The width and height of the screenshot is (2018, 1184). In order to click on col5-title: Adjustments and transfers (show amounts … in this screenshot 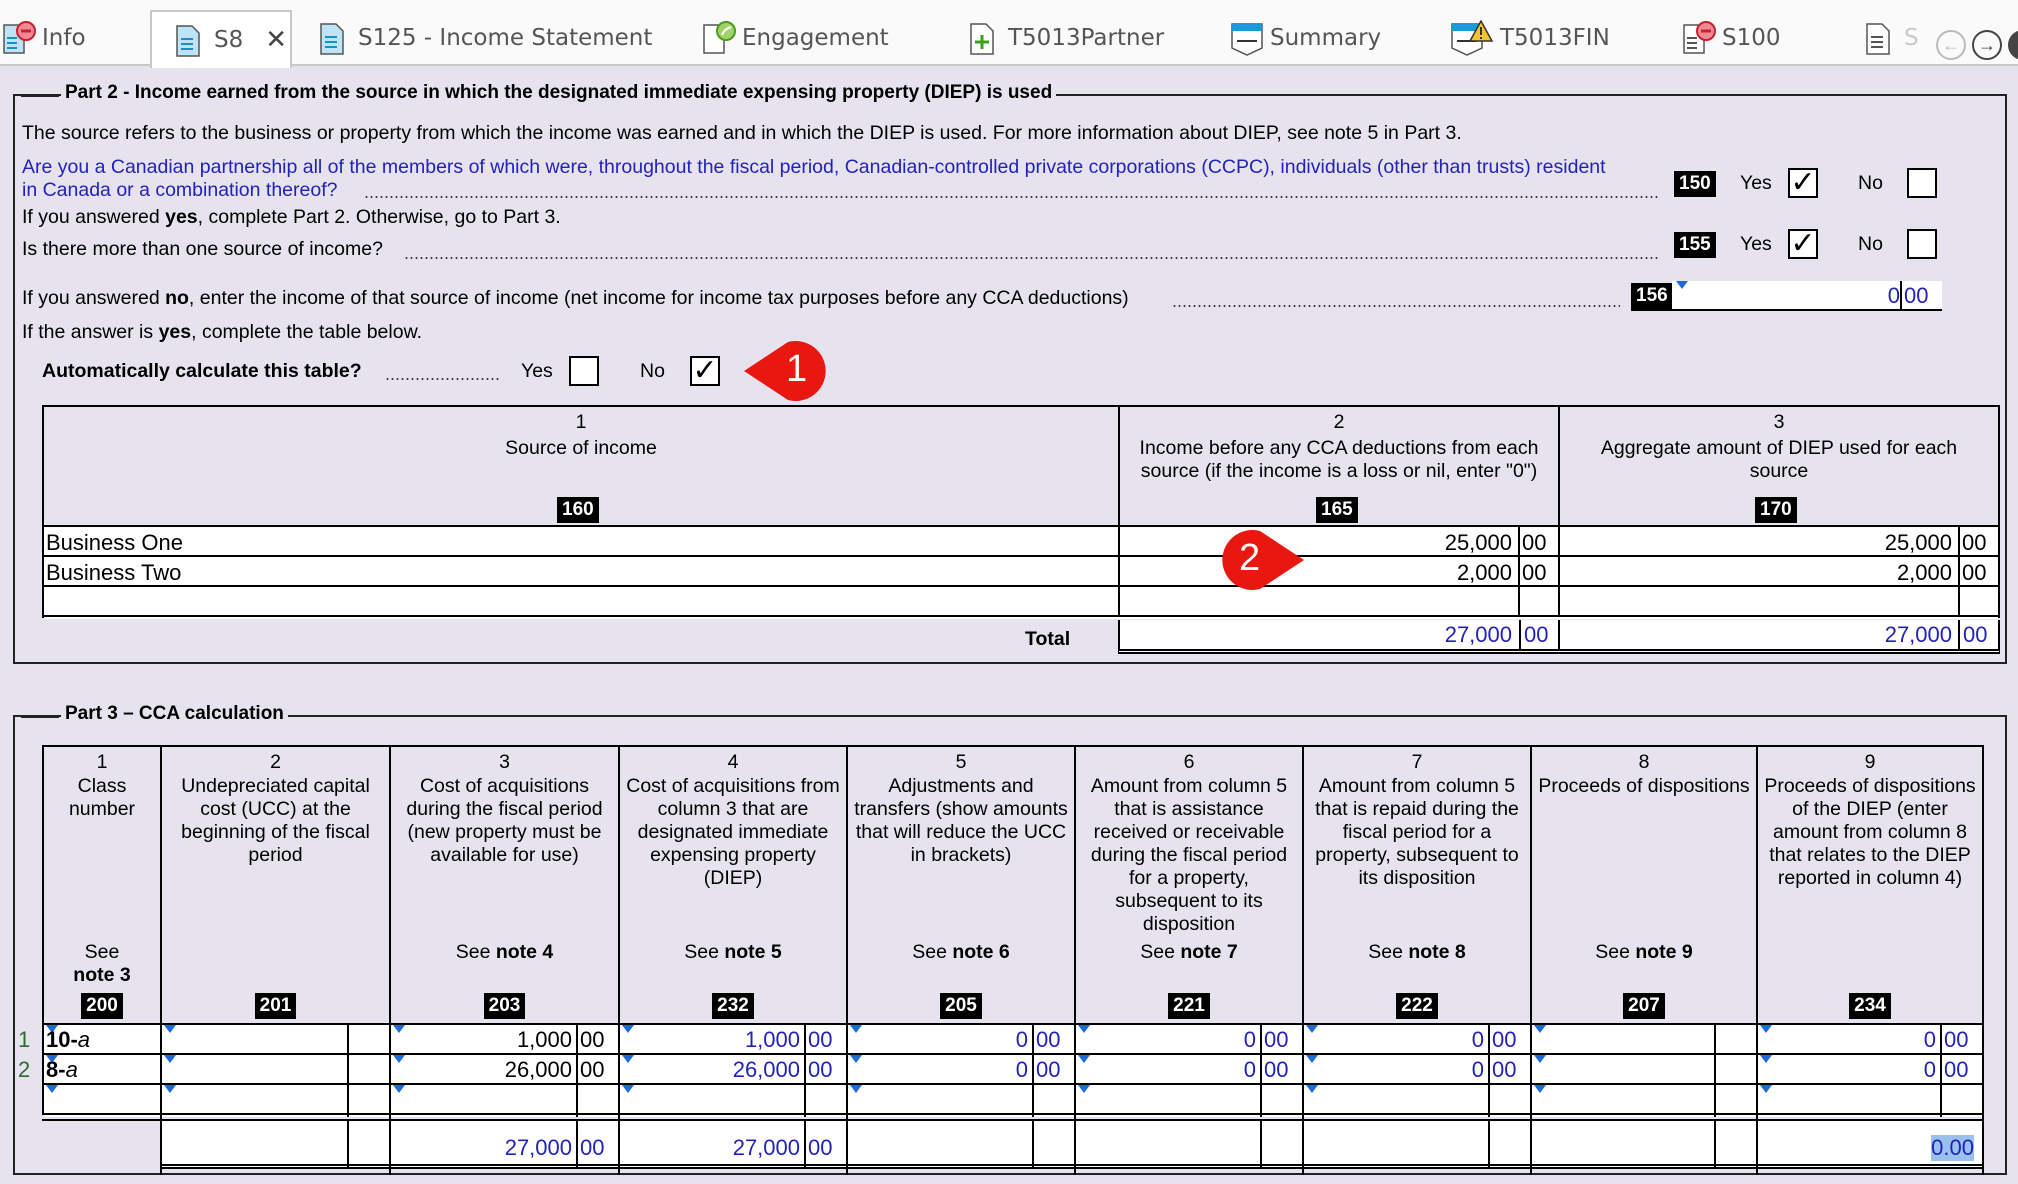, I will do `click(961, 820)`.